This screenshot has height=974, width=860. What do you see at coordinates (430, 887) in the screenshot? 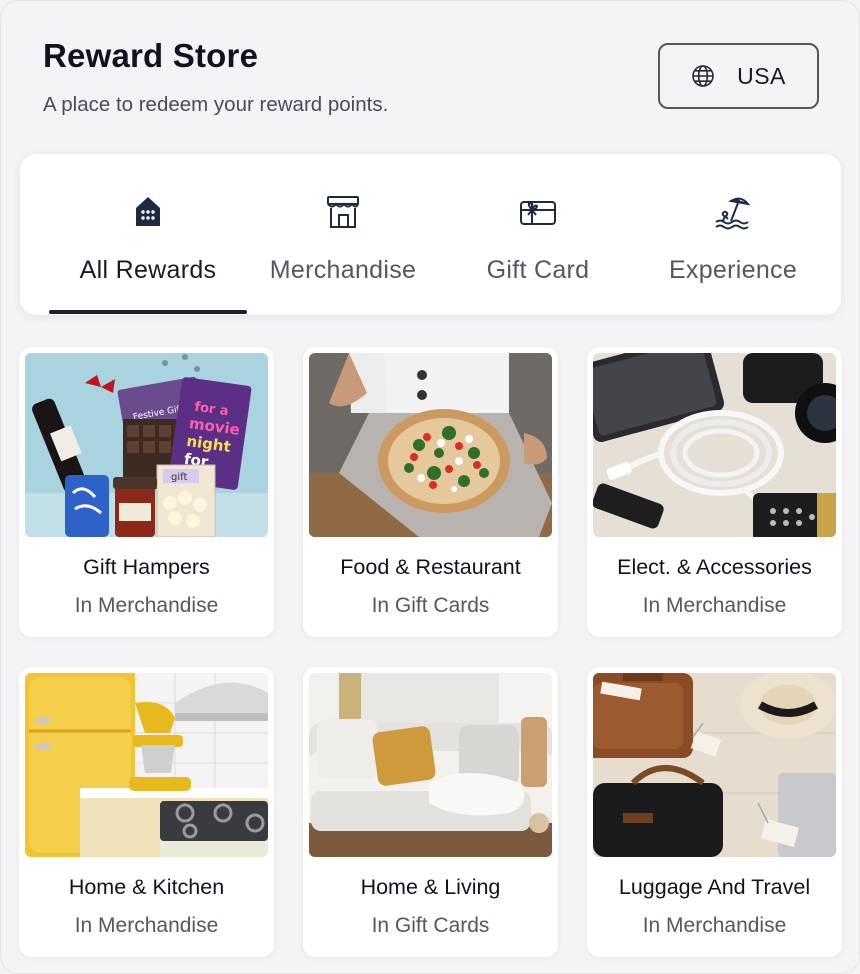
I see `card-title: Home & Living` at bounding box center [430, 887].